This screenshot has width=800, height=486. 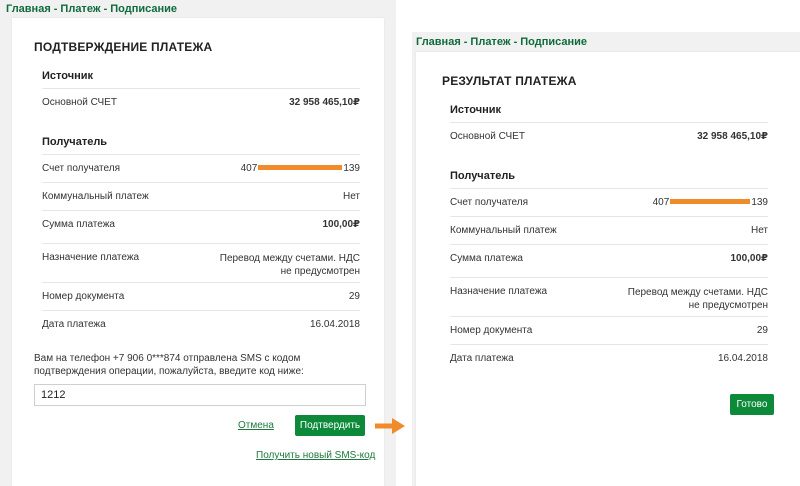 I want to click on page-title: ПОДТВЕРЖДЕНИЕ ПЛАТЕЖА, so click(x=123, y=47).